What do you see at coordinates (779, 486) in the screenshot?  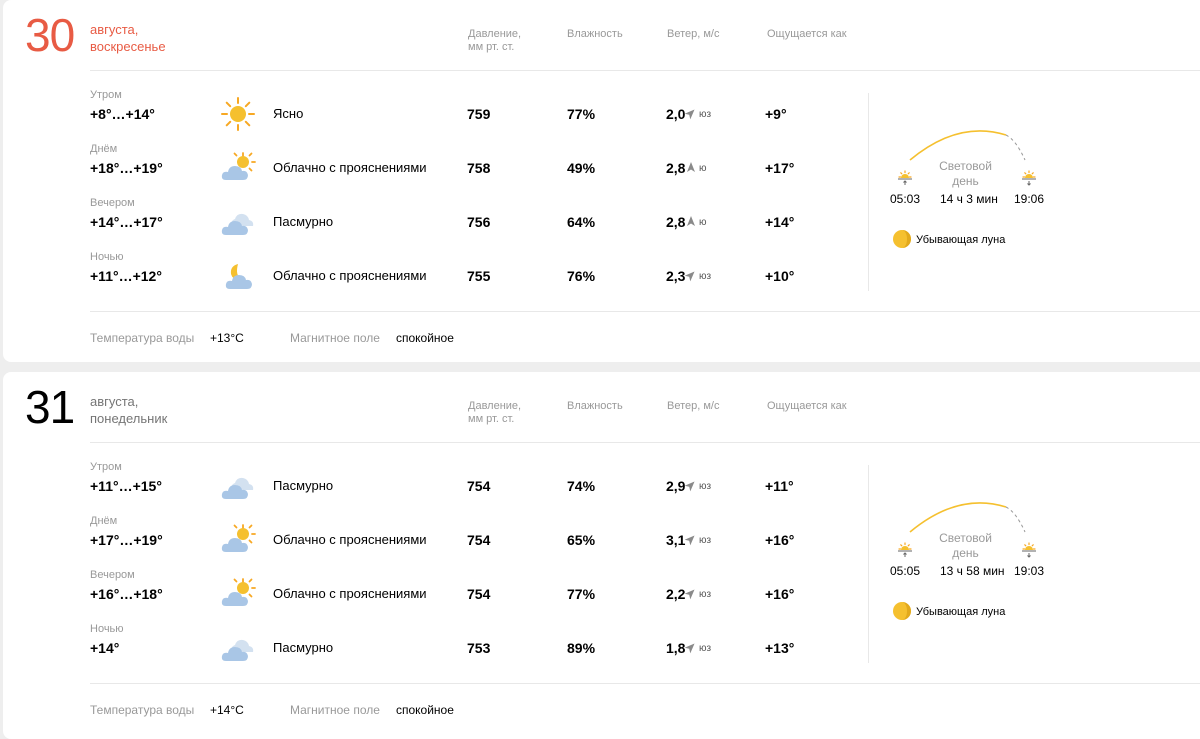 I see `feels-like-value: +11°` at bounding box center [779, 486].